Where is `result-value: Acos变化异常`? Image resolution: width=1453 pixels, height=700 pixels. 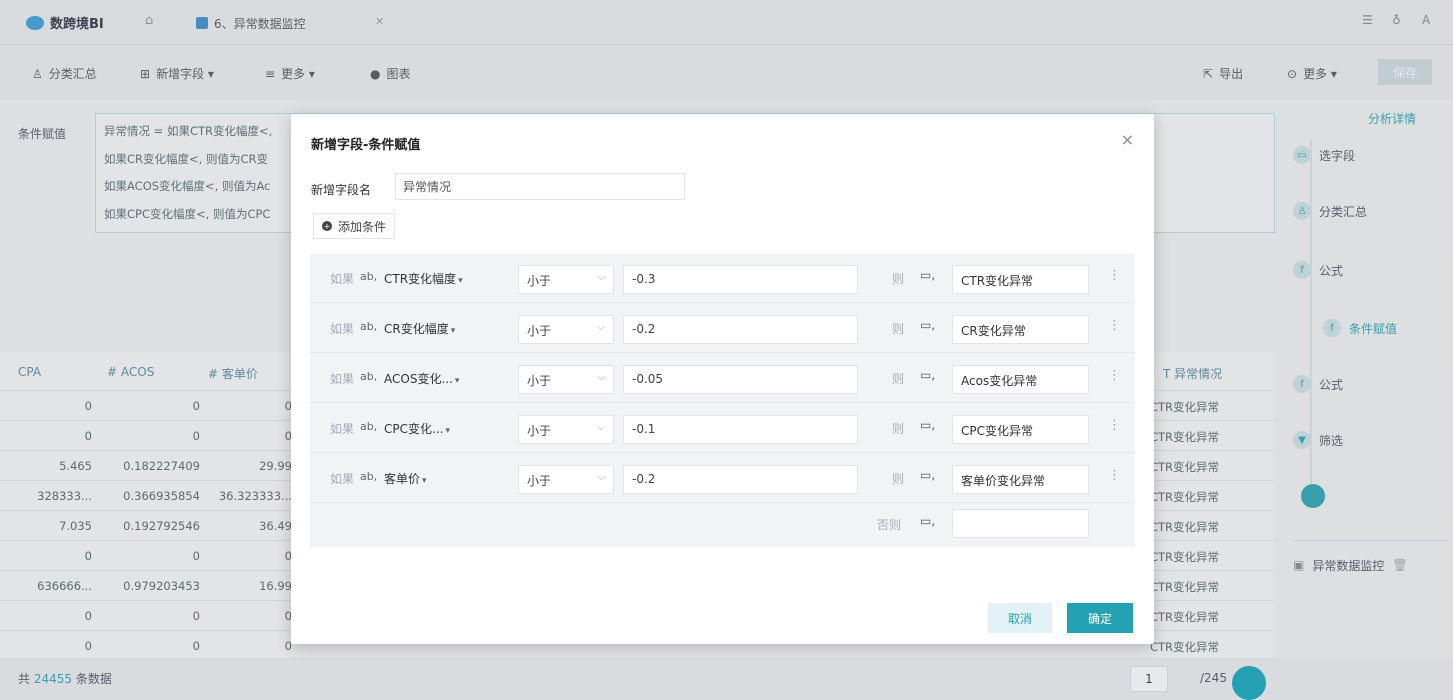
result-value: Acos变化异常 is located at coordinates (999, 381).